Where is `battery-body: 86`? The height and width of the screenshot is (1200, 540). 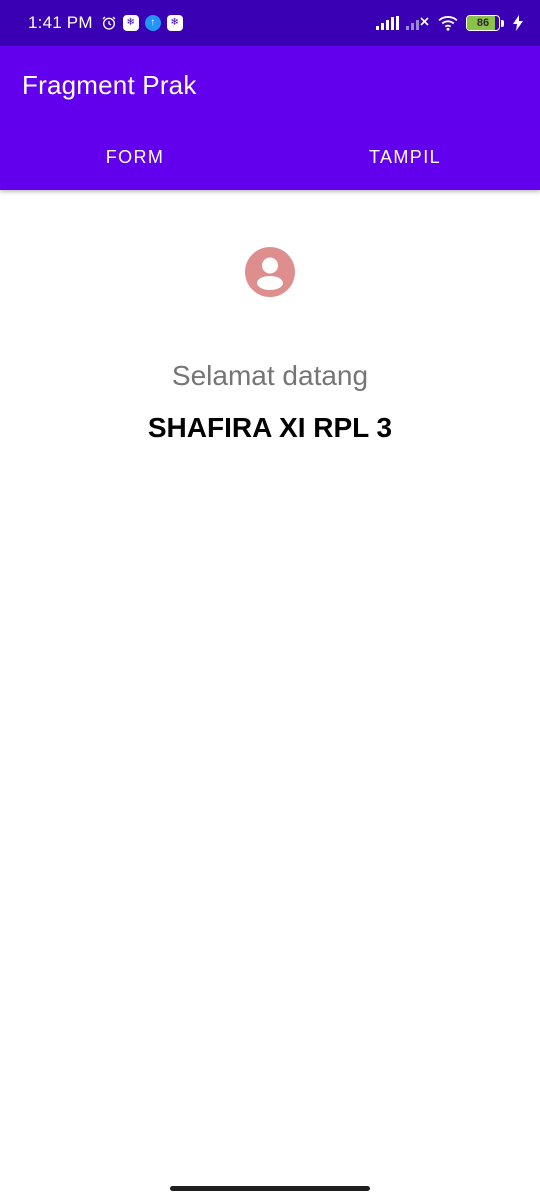 battery-body: 86 is located at coordinates (483, 23).